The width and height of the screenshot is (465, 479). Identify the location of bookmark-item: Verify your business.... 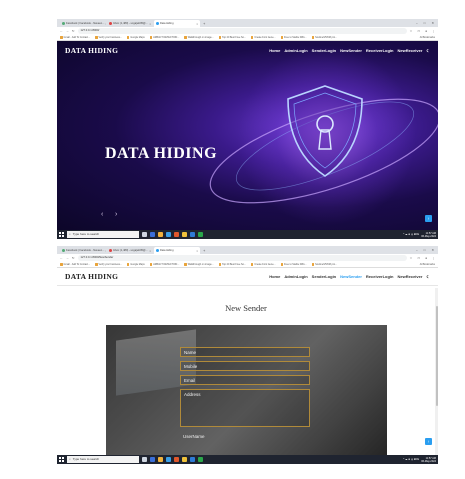
(108, 37).